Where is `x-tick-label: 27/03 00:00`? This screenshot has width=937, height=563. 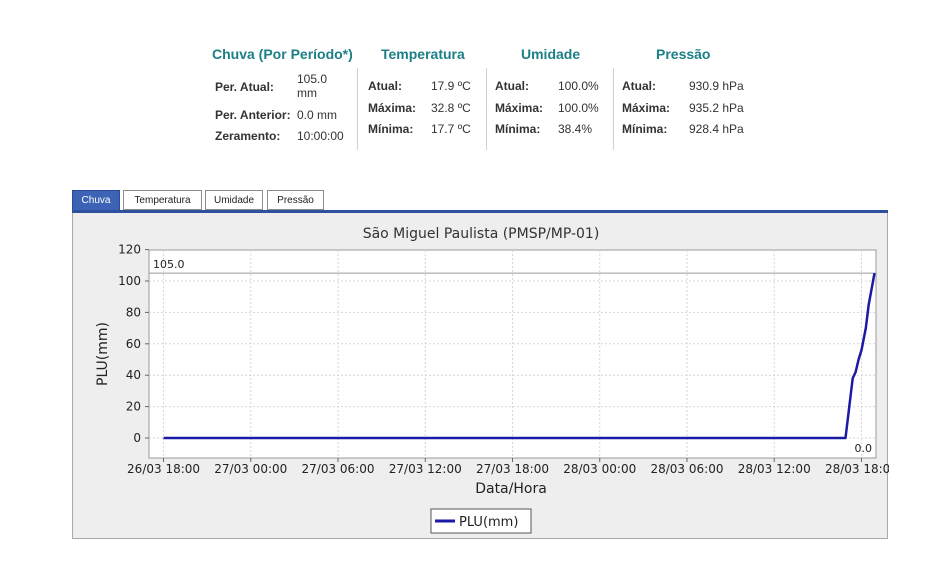 x-tick-label: 27/03 00:00 is located at coordinates (250, 469).